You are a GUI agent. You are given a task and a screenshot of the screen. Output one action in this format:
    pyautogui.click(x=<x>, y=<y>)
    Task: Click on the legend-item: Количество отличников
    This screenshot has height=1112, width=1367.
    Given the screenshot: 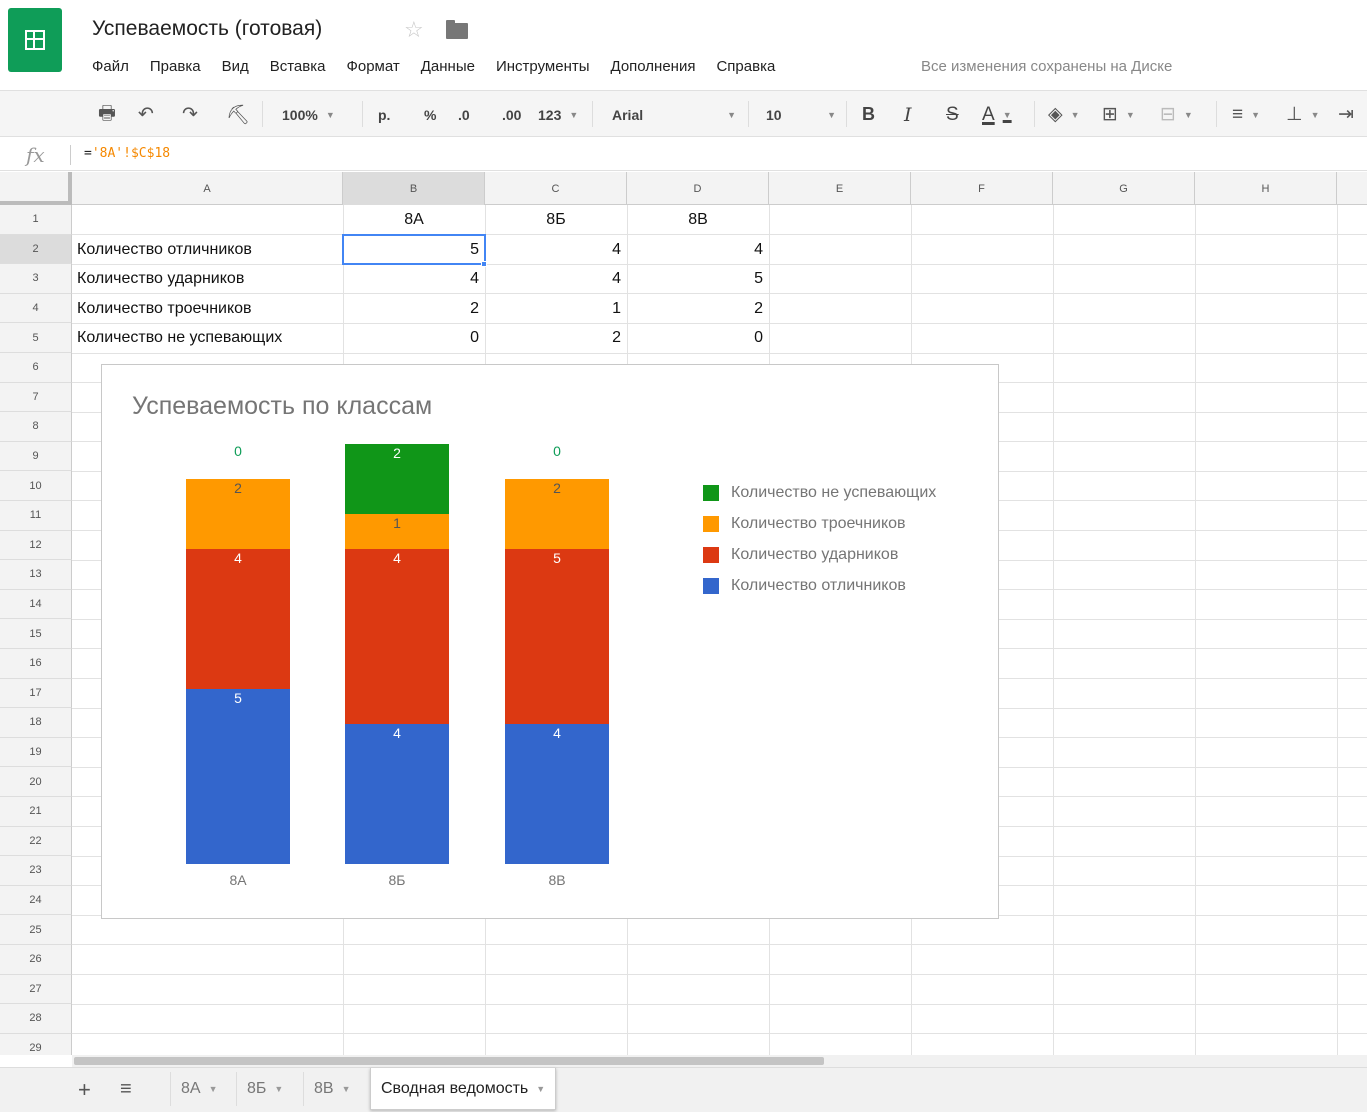 What is the action you would take?
    pyautogui.click(x=819, y=585)
    